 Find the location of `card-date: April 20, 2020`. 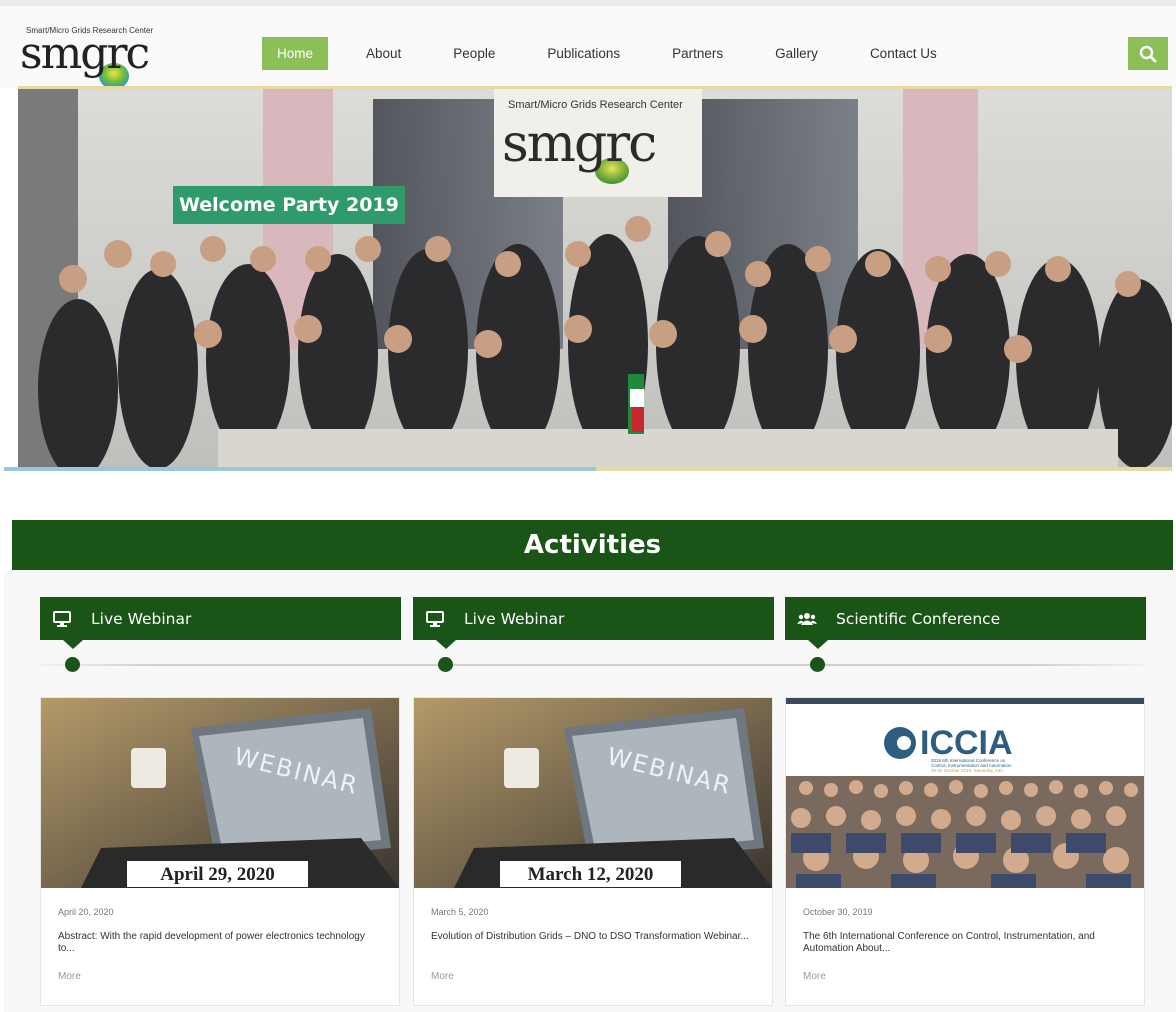

card-date: April 20, 2020 is located at coordinates (86, 912).